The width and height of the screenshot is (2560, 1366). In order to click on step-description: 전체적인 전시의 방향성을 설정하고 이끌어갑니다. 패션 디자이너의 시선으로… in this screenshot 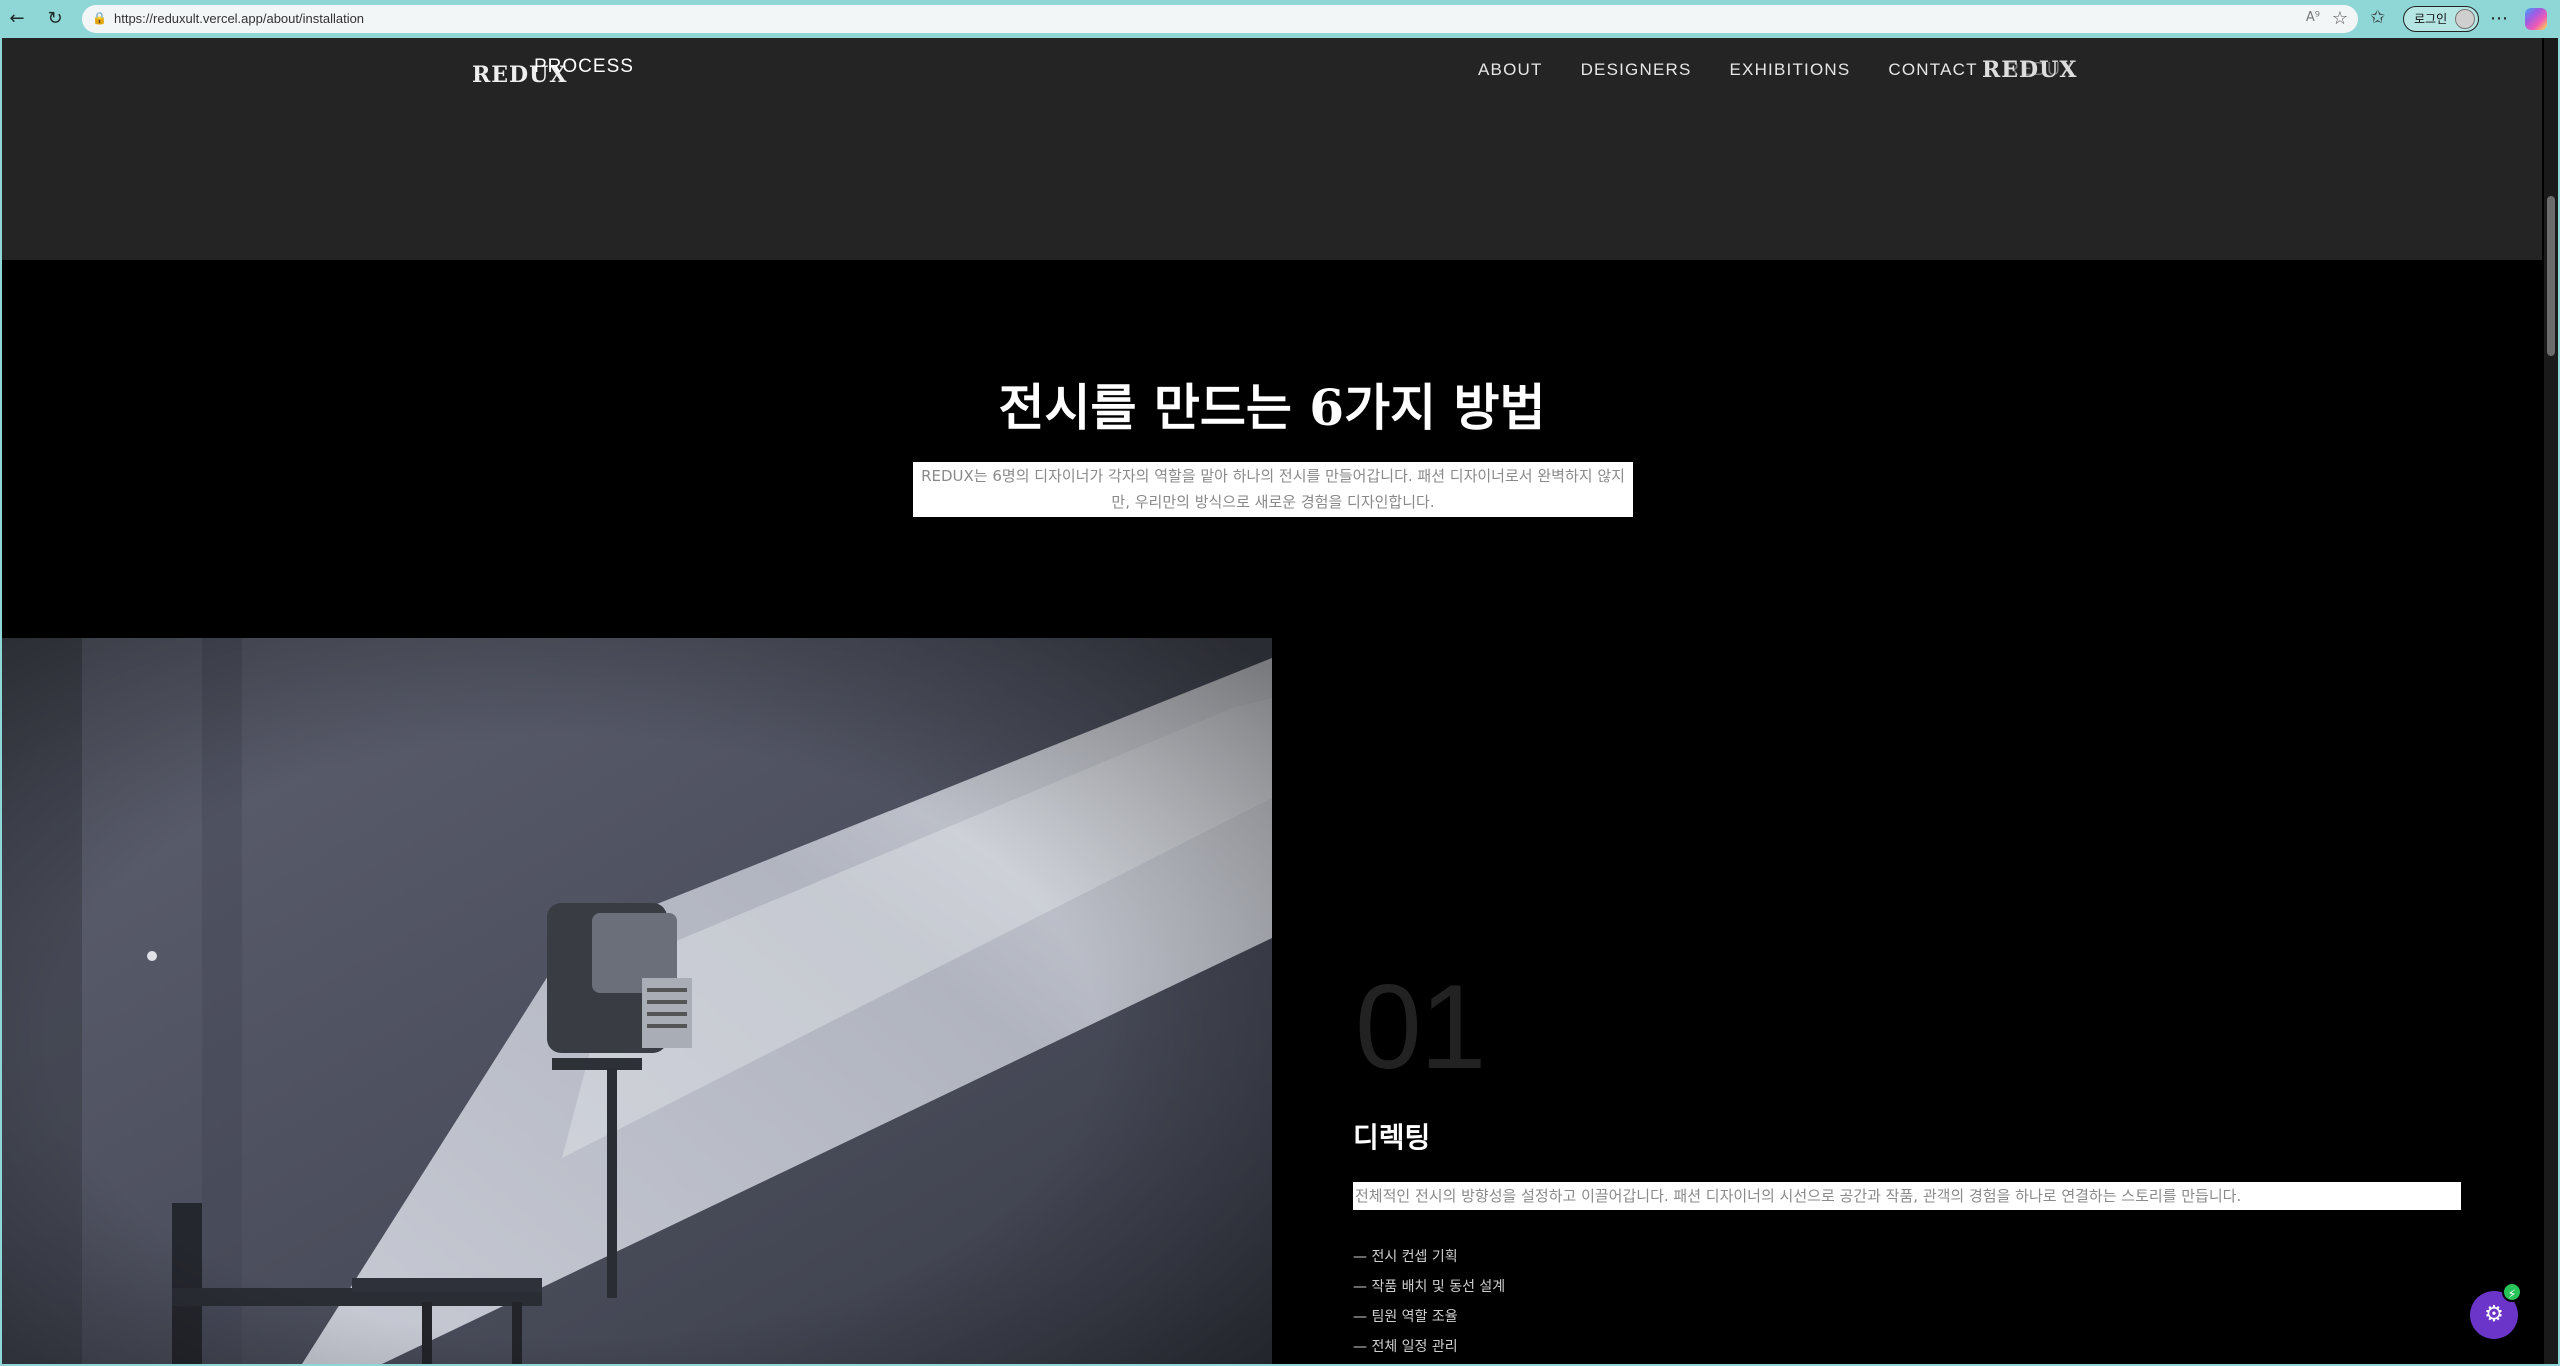, I will do `click(1907, 1196)`.